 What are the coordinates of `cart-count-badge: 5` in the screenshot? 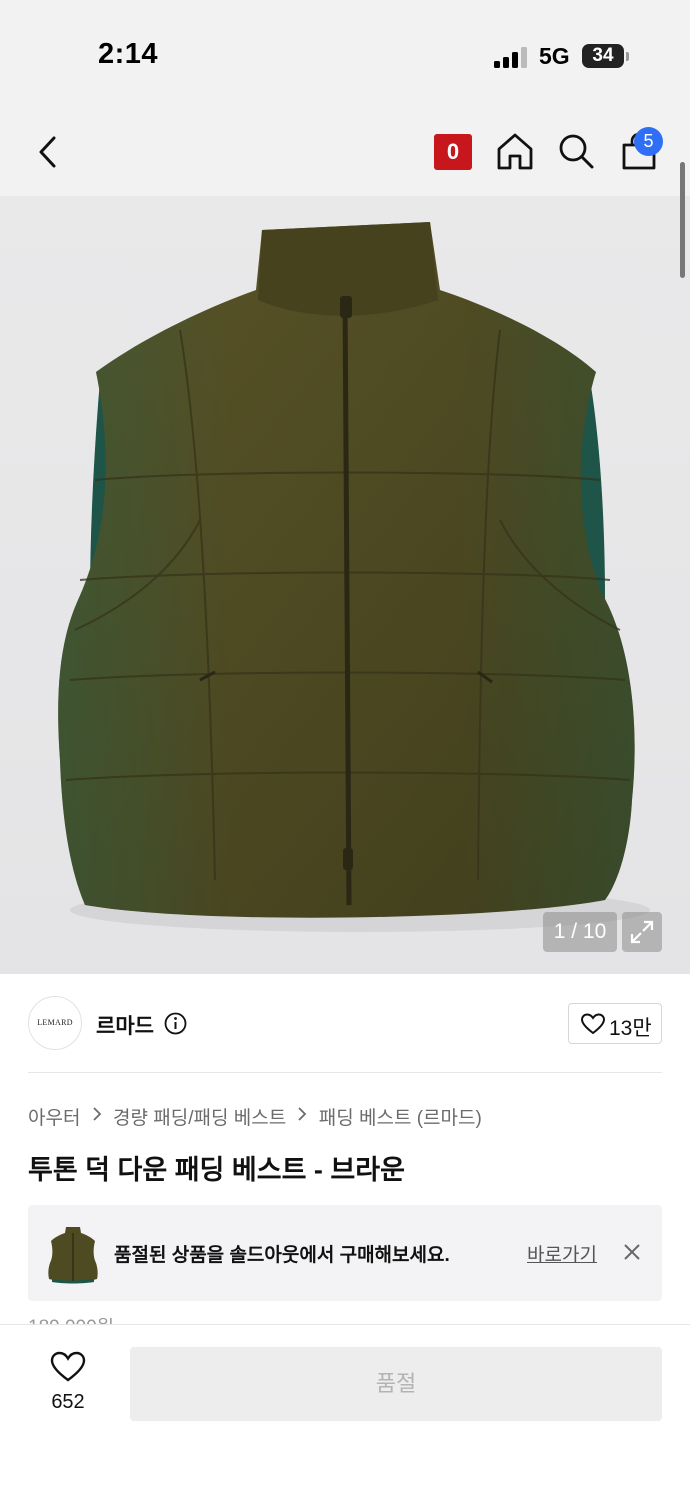 It's located at (648, 141).